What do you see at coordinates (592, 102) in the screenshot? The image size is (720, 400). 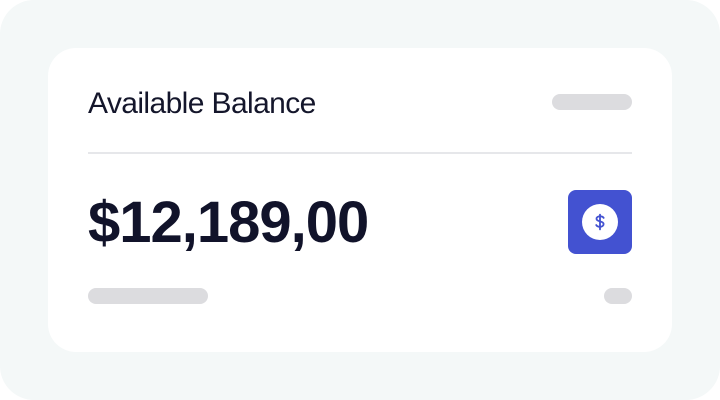 I see `placeholder-pill-top` at bounding box center [592, 102].